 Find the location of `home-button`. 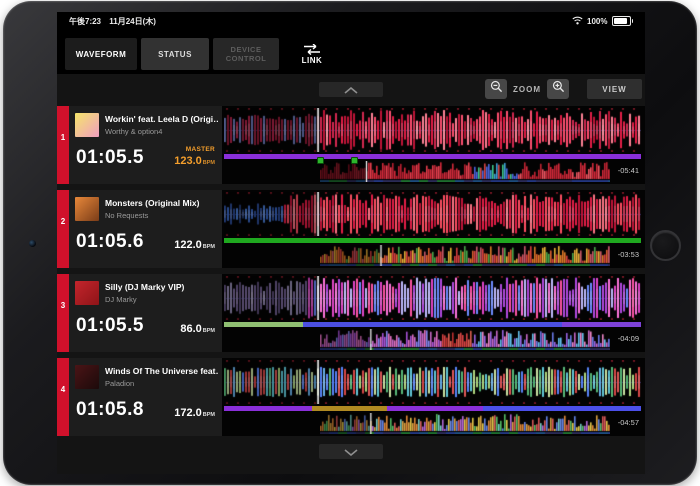

home-button is located at coordinates (665, 245).